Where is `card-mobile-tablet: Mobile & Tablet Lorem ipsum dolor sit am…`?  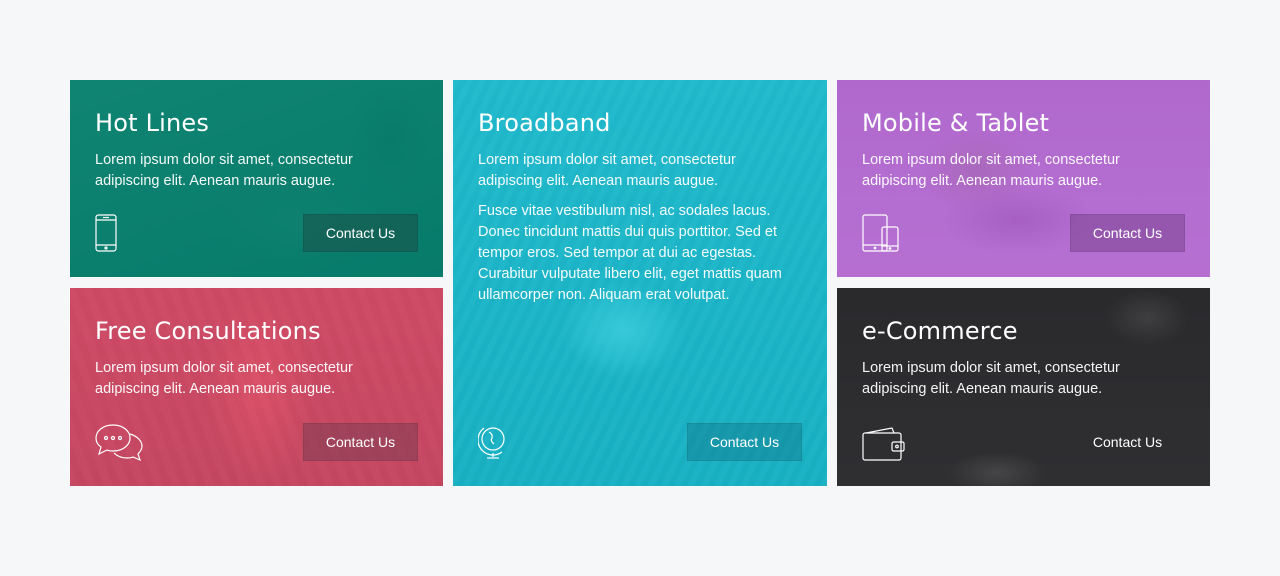 card-mobile-tablet: Mobile & Tablet Lorem ipsum dolor sit am… is located at coordinates (1023, 178).